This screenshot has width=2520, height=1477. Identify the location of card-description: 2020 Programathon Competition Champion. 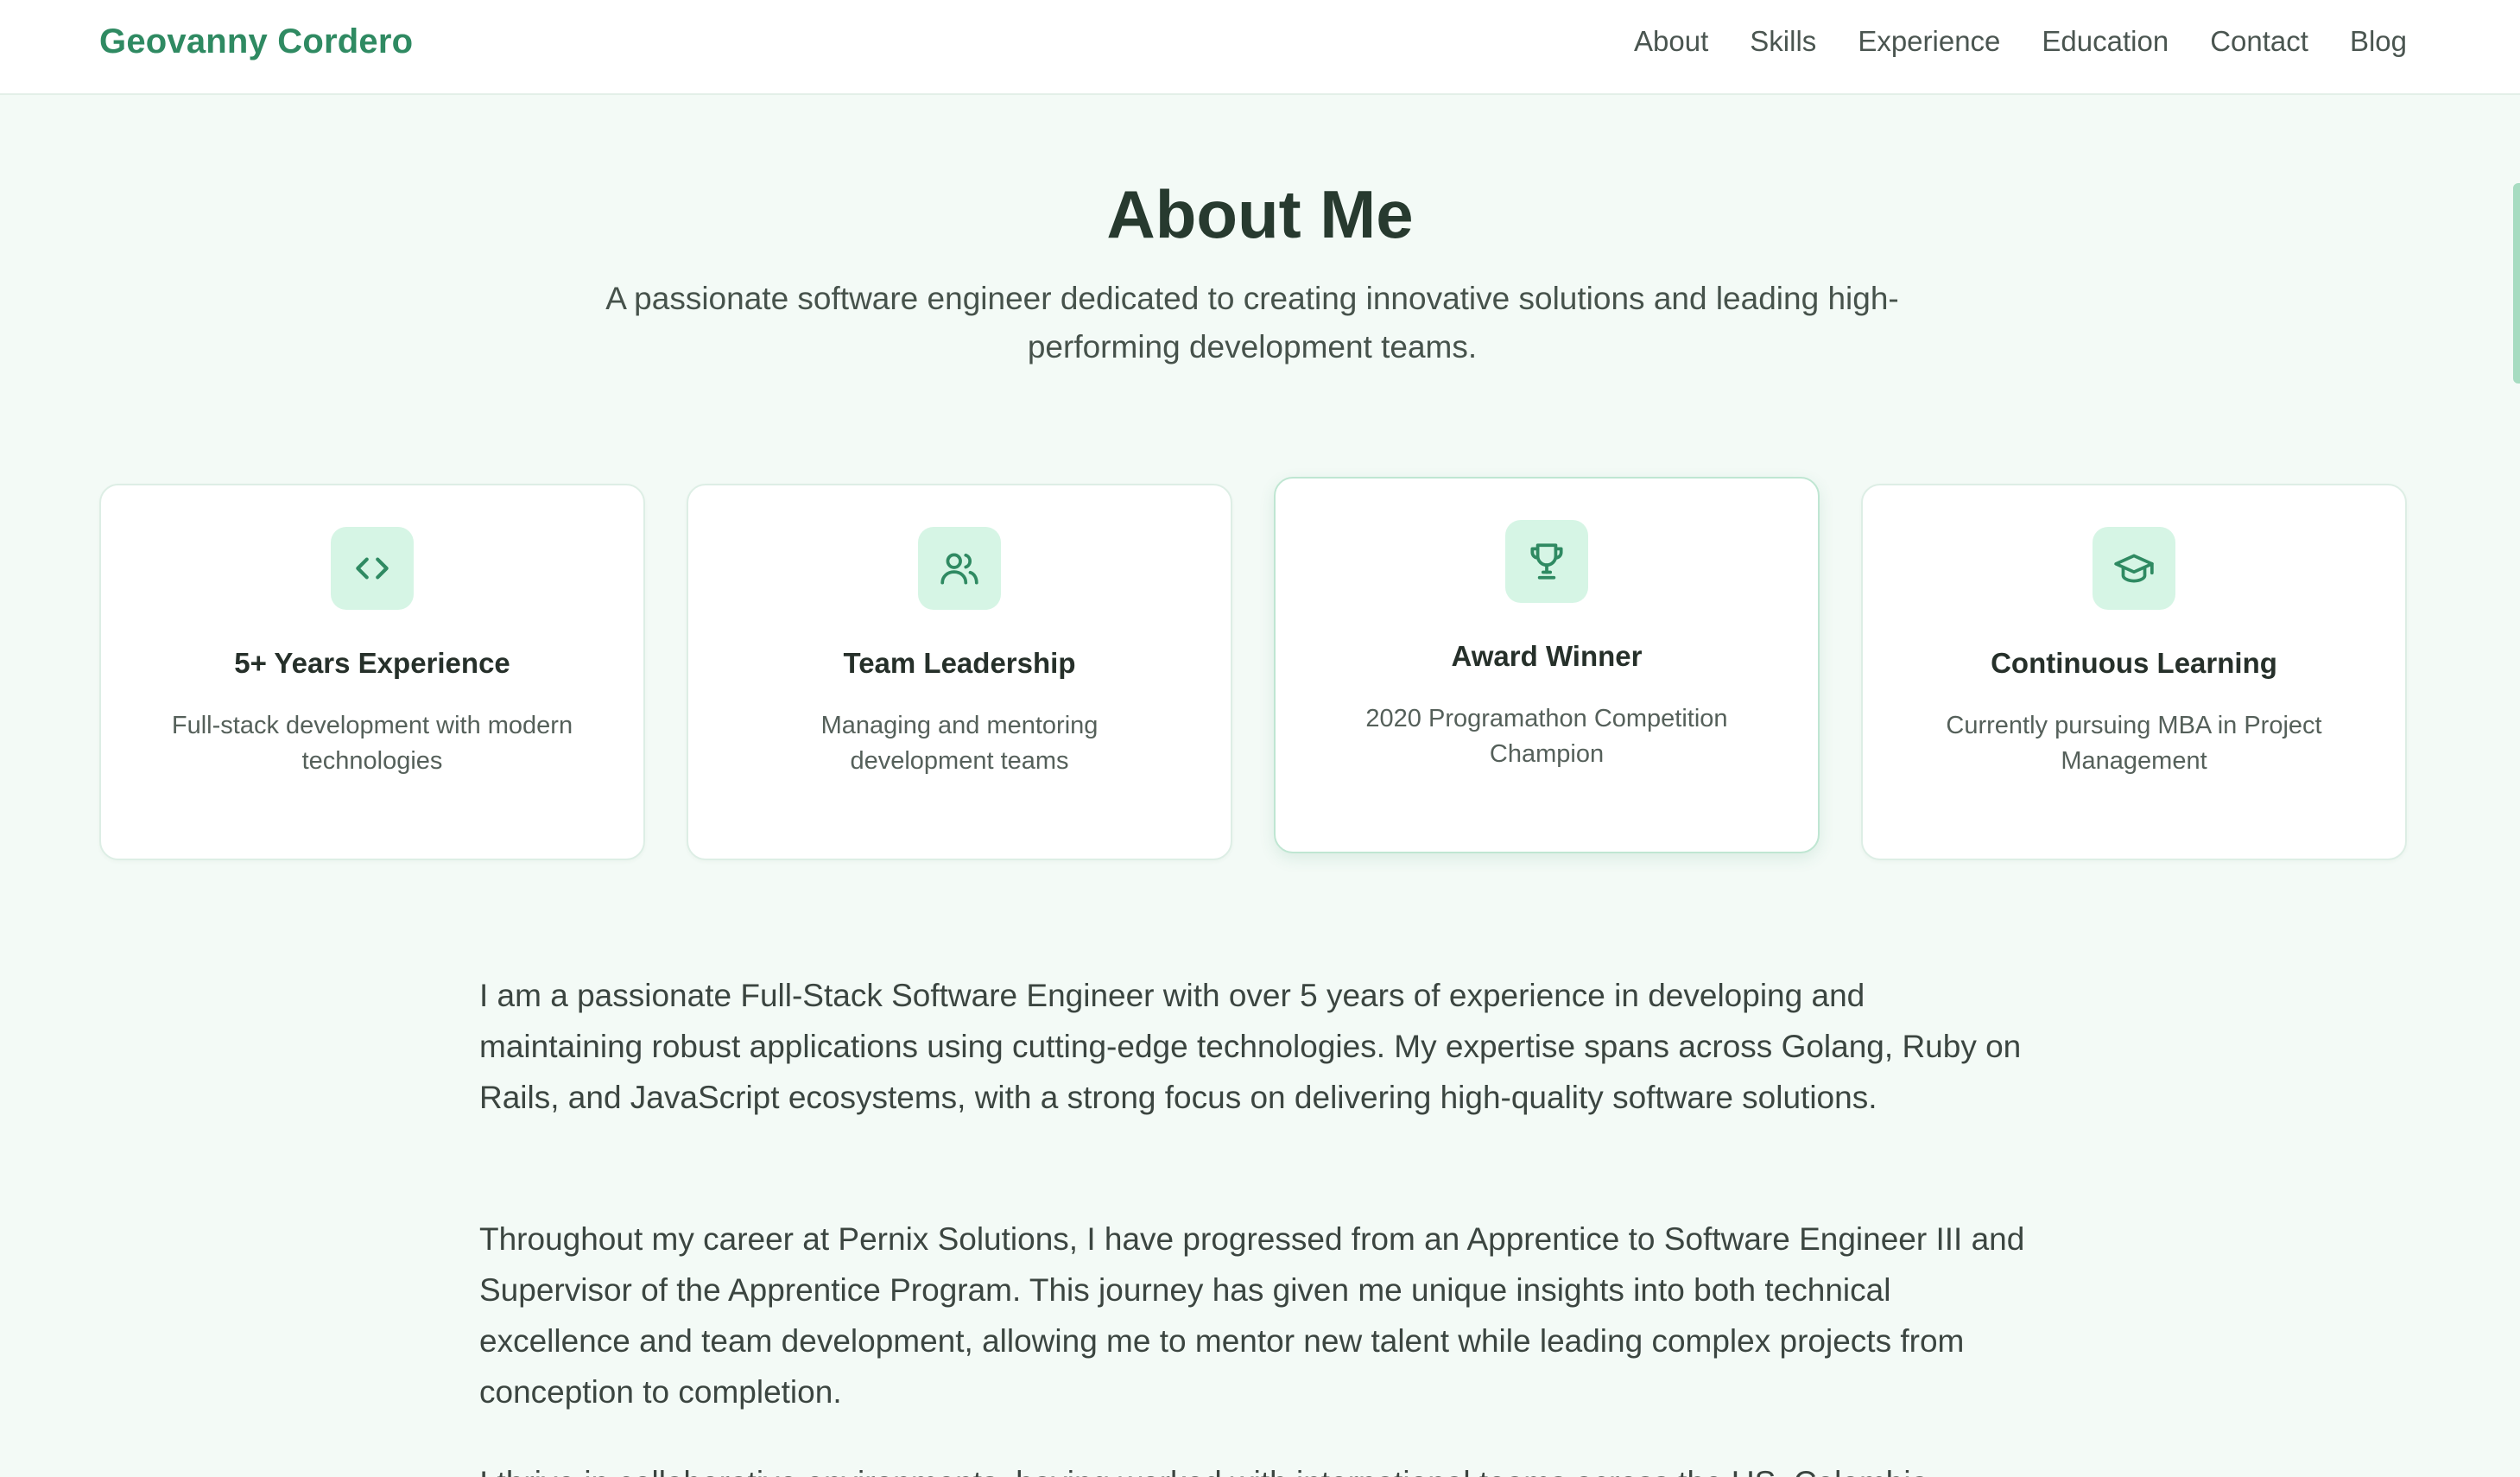
(1547, 736).